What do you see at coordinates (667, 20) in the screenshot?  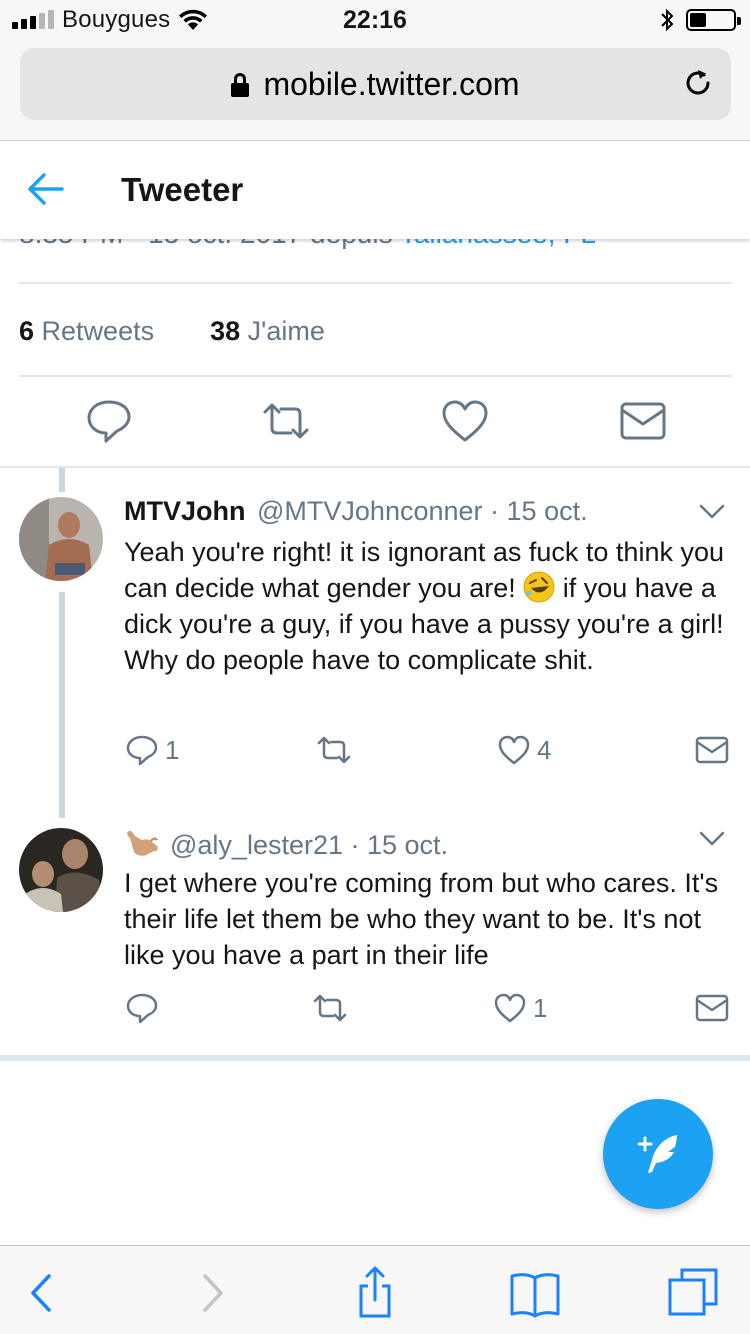 I see `bluetooth-icon` at bounding box center [667, 20].